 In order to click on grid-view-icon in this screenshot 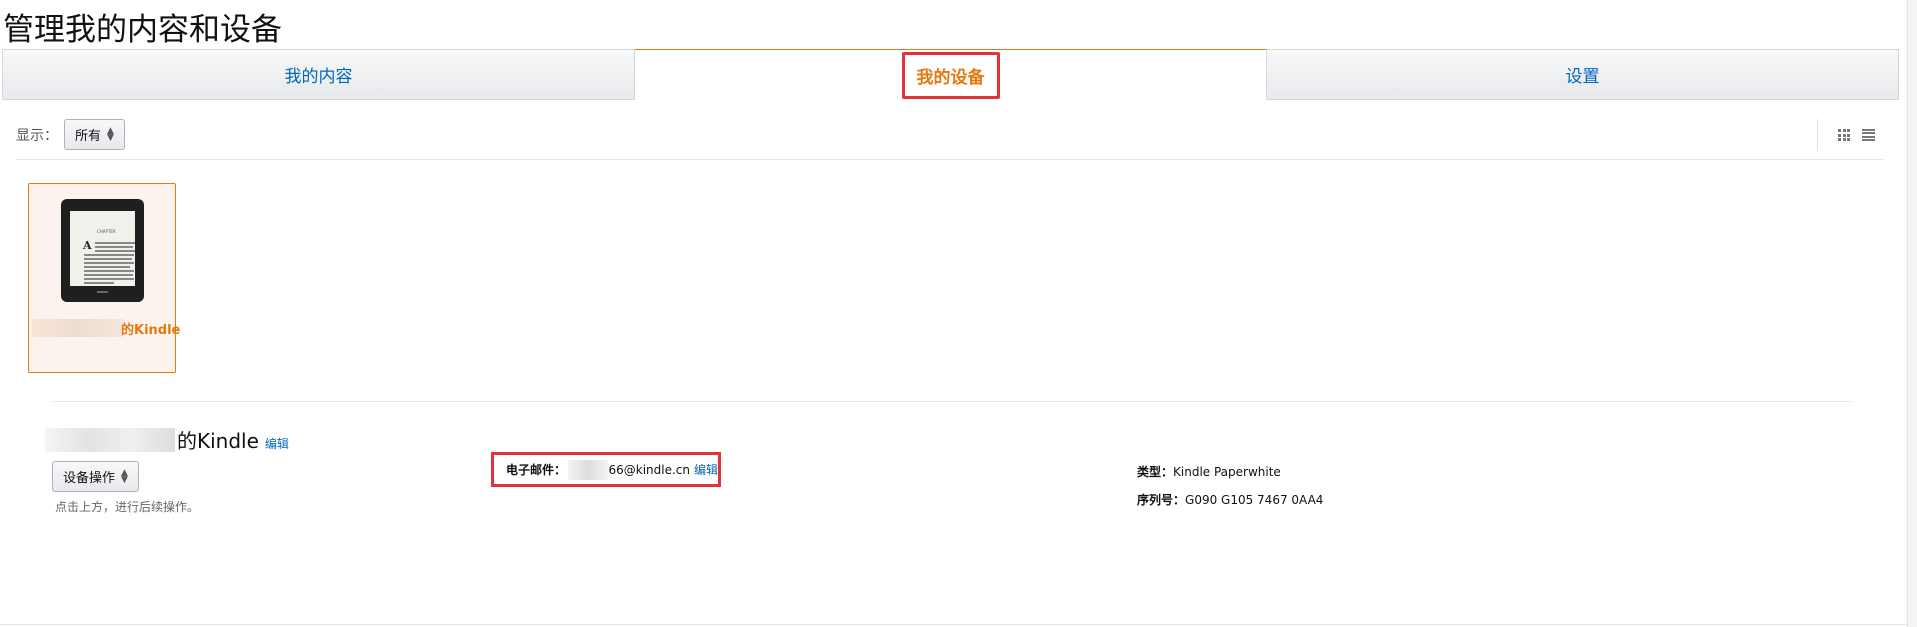, I will do `click(1844, 135)`.